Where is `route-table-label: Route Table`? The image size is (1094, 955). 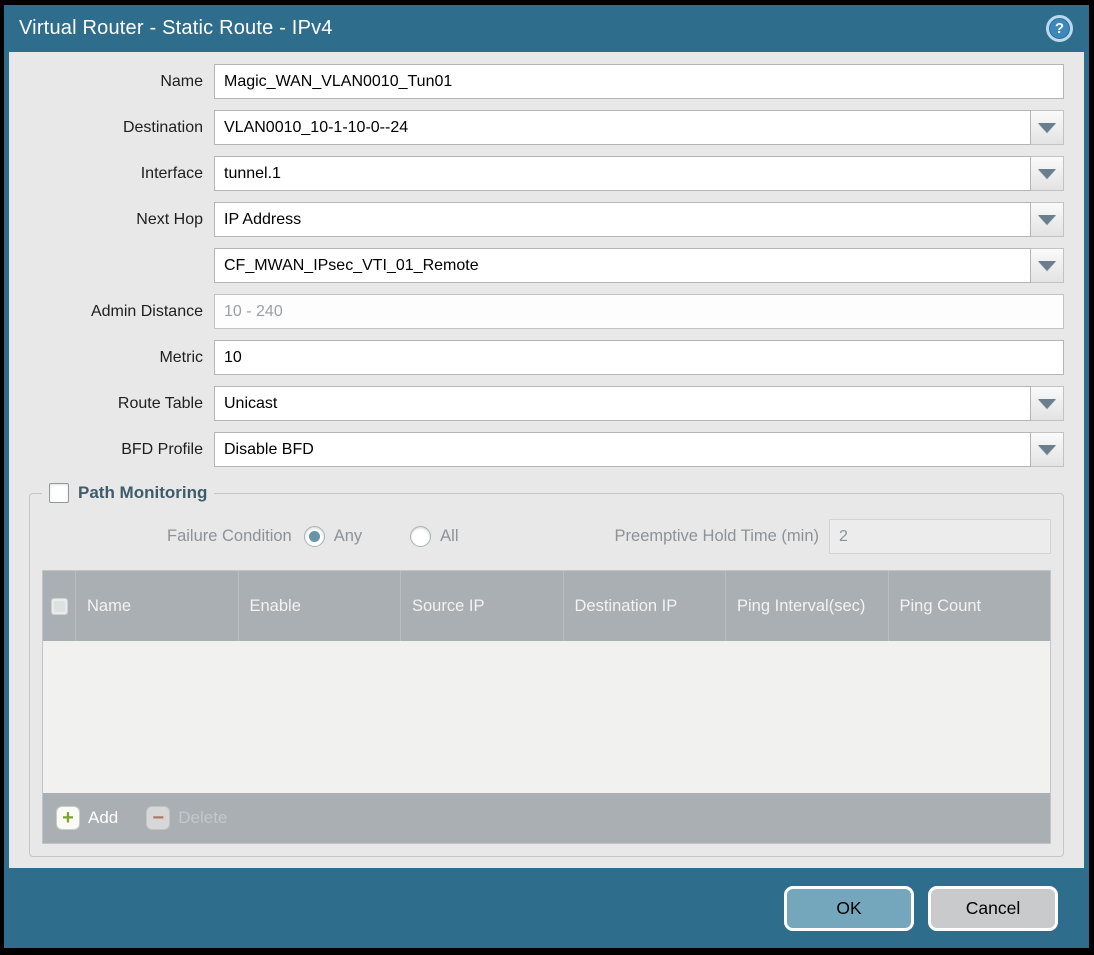 route-table-label: Route Table is located at coordinates (160, 403).